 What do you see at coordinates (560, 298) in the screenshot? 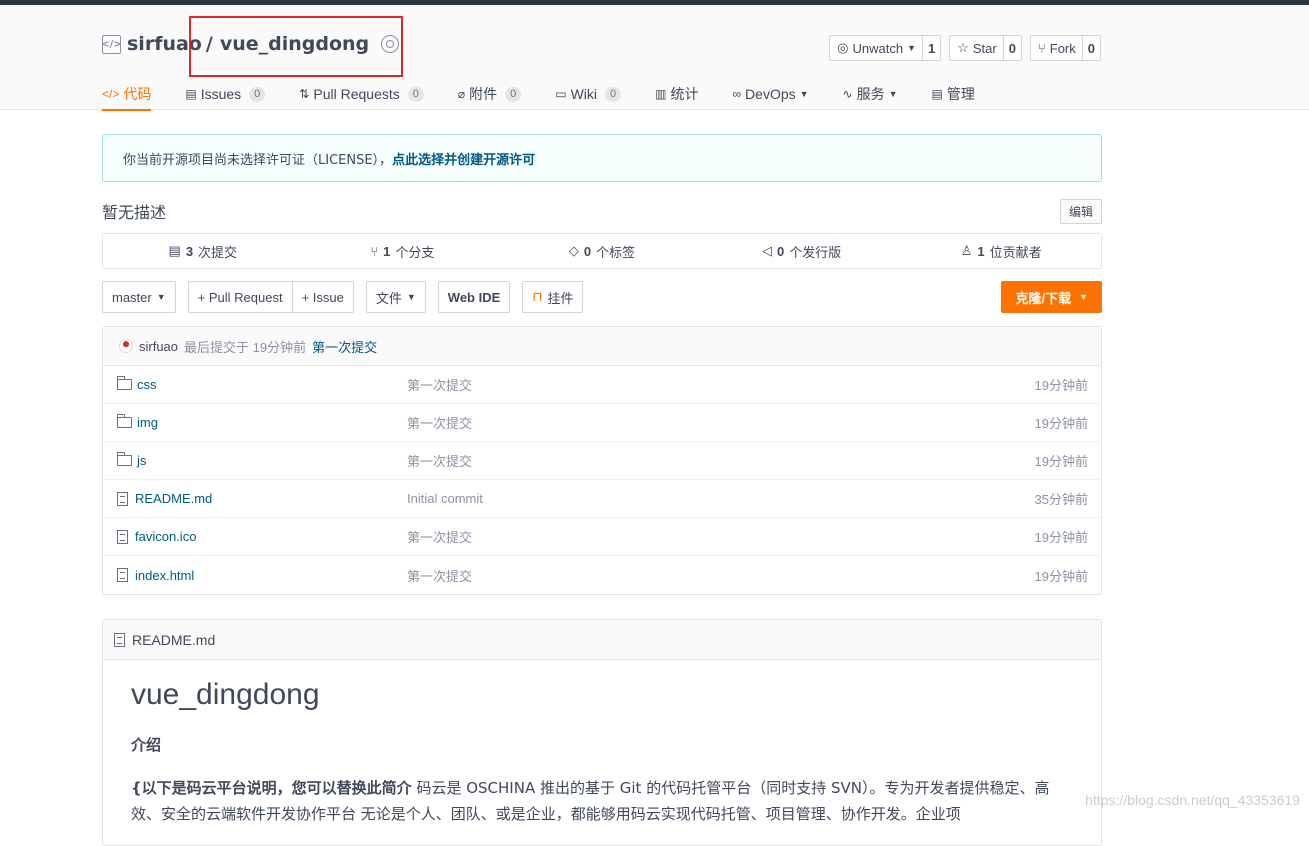
I see `pin-label: 挂件` at bounding box center [560, 298].